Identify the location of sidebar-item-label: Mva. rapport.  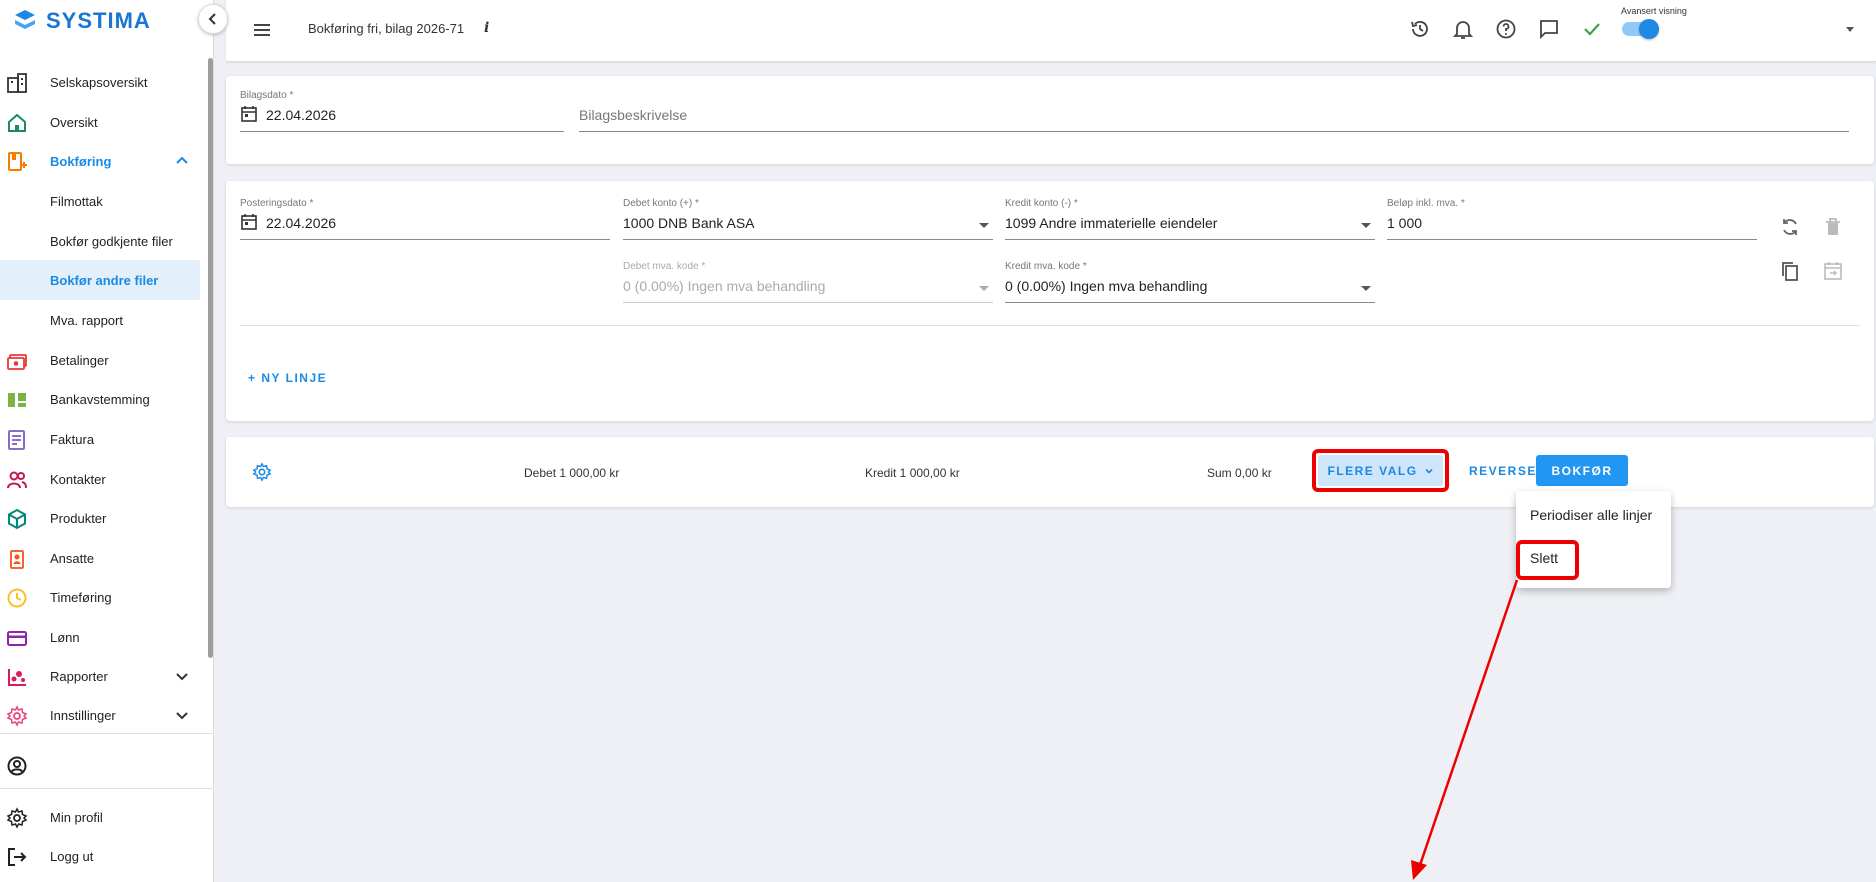
(86, 320).